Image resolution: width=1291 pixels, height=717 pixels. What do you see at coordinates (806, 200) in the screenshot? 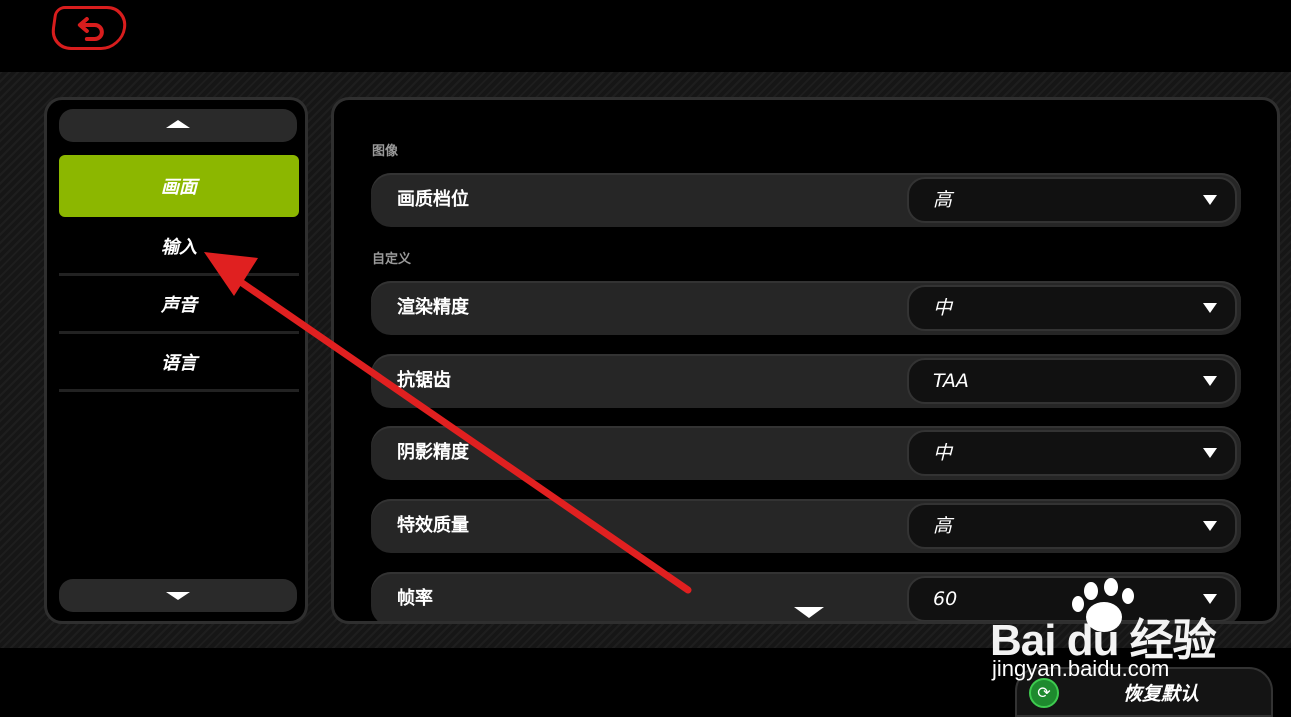
I see `setting-row-quality-preset: 画质档位 高` at bounding box center [806, 200].